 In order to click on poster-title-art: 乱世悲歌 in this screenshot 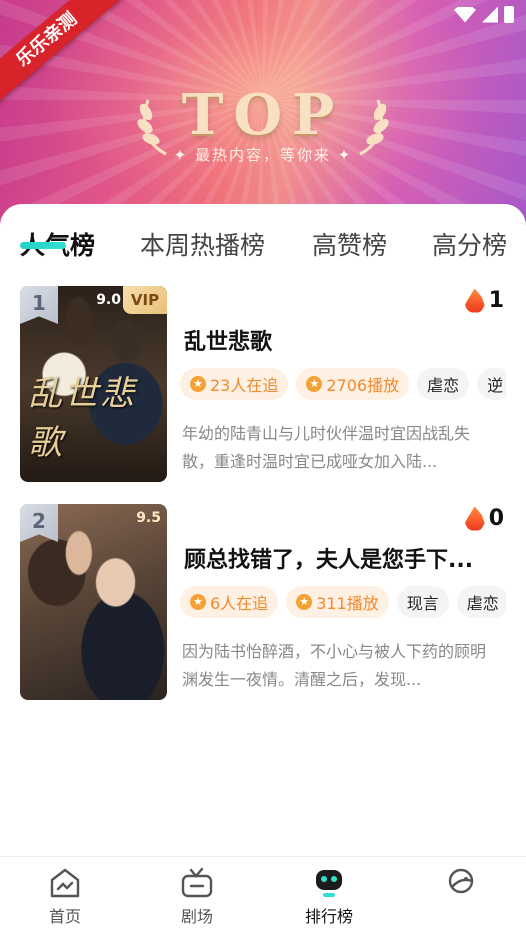, I will do `click(82, 418)`.